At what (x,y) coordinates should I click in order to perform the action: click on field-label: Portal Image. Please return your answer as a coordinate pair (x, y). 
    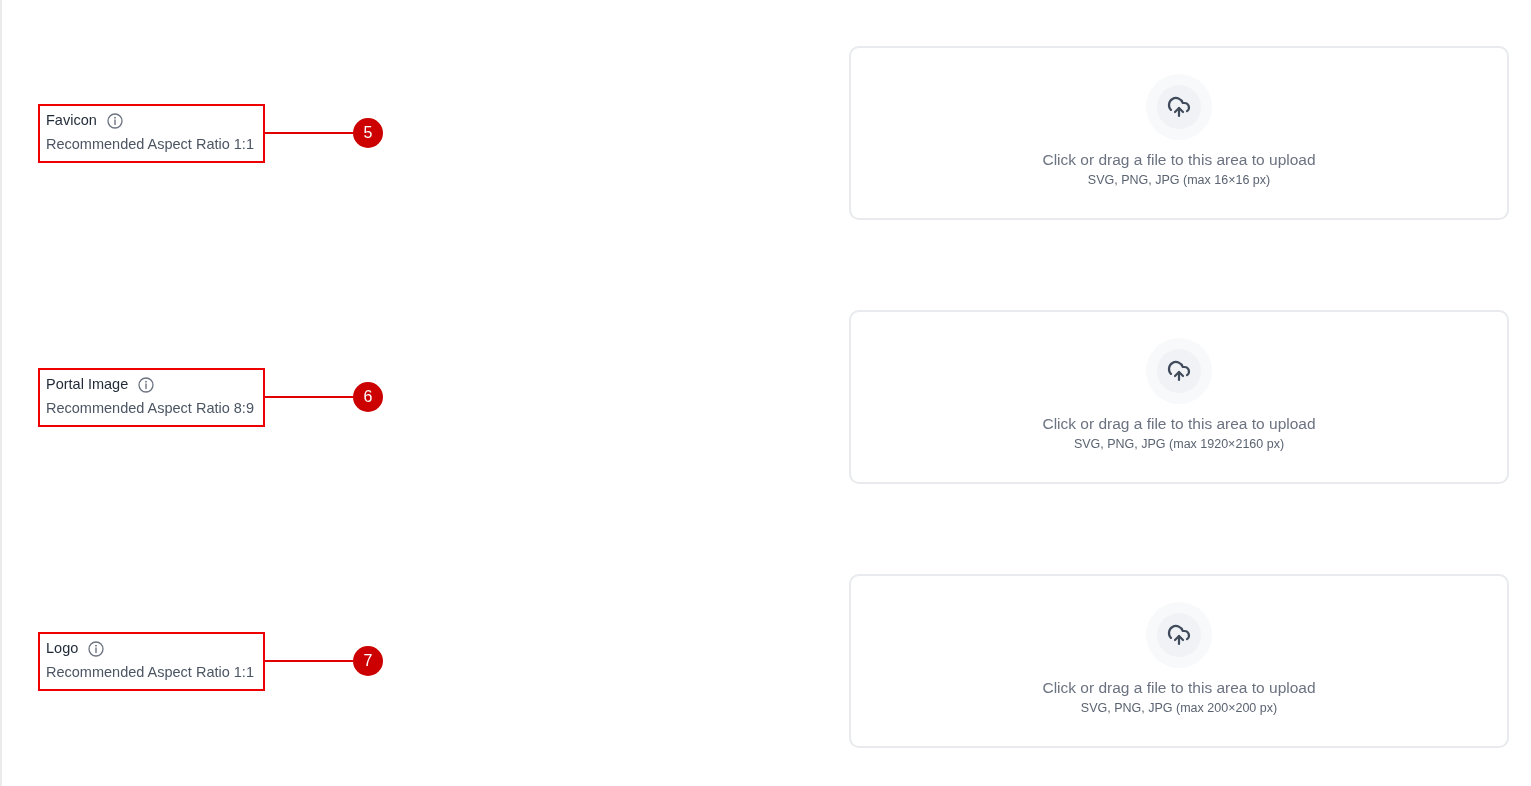
    Looking at the image, I should click on (87, 385).